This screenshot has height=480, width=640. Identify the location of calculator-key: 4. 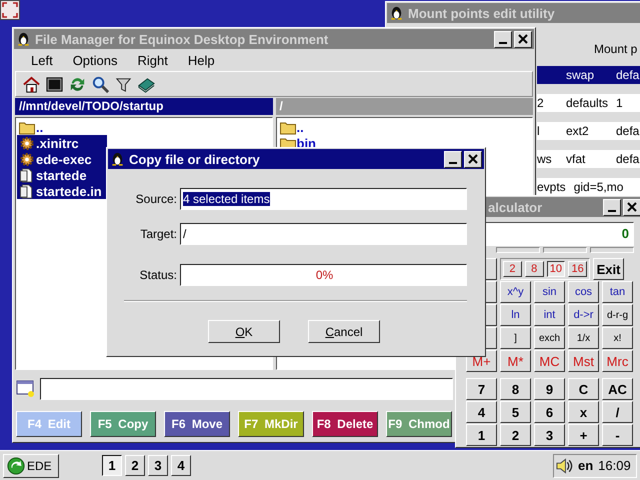
(481, 412).